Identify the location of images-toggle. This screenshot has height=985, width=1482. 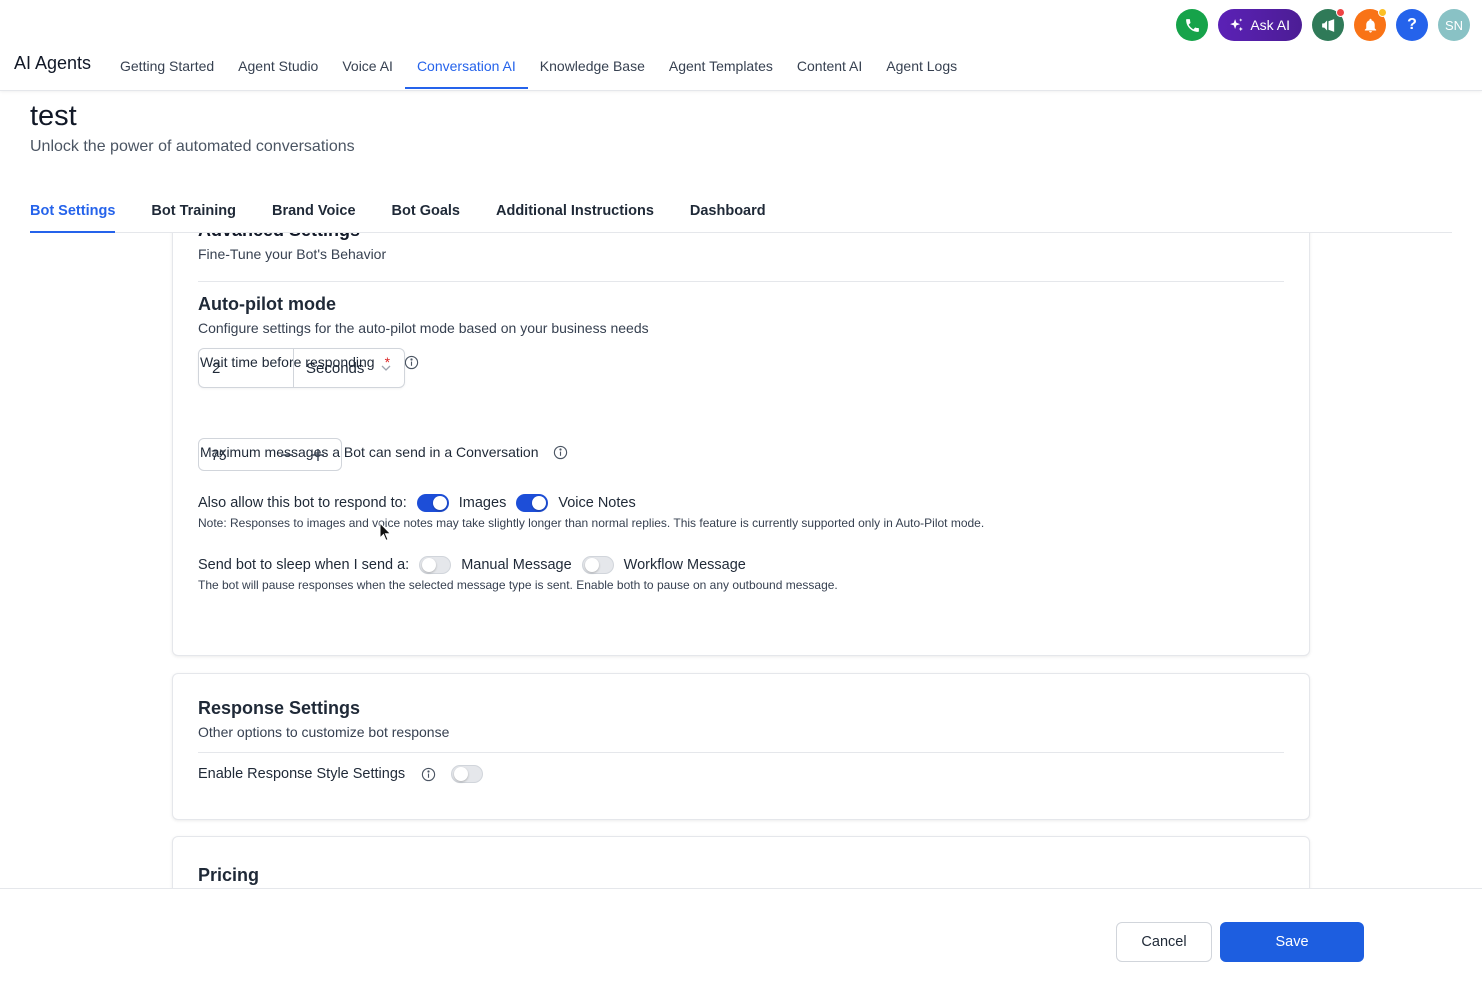
(432, 503).